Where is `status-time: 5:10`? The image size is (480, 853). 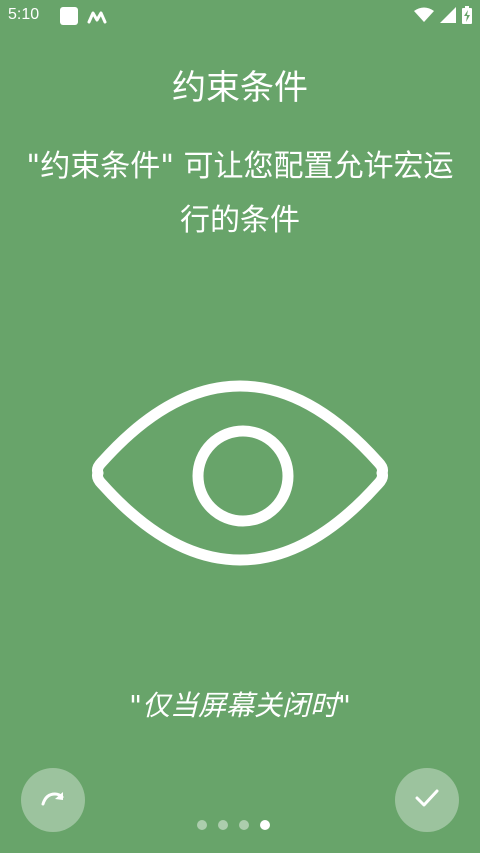 status-time: 5:10 is located at coordinates (24, 14).